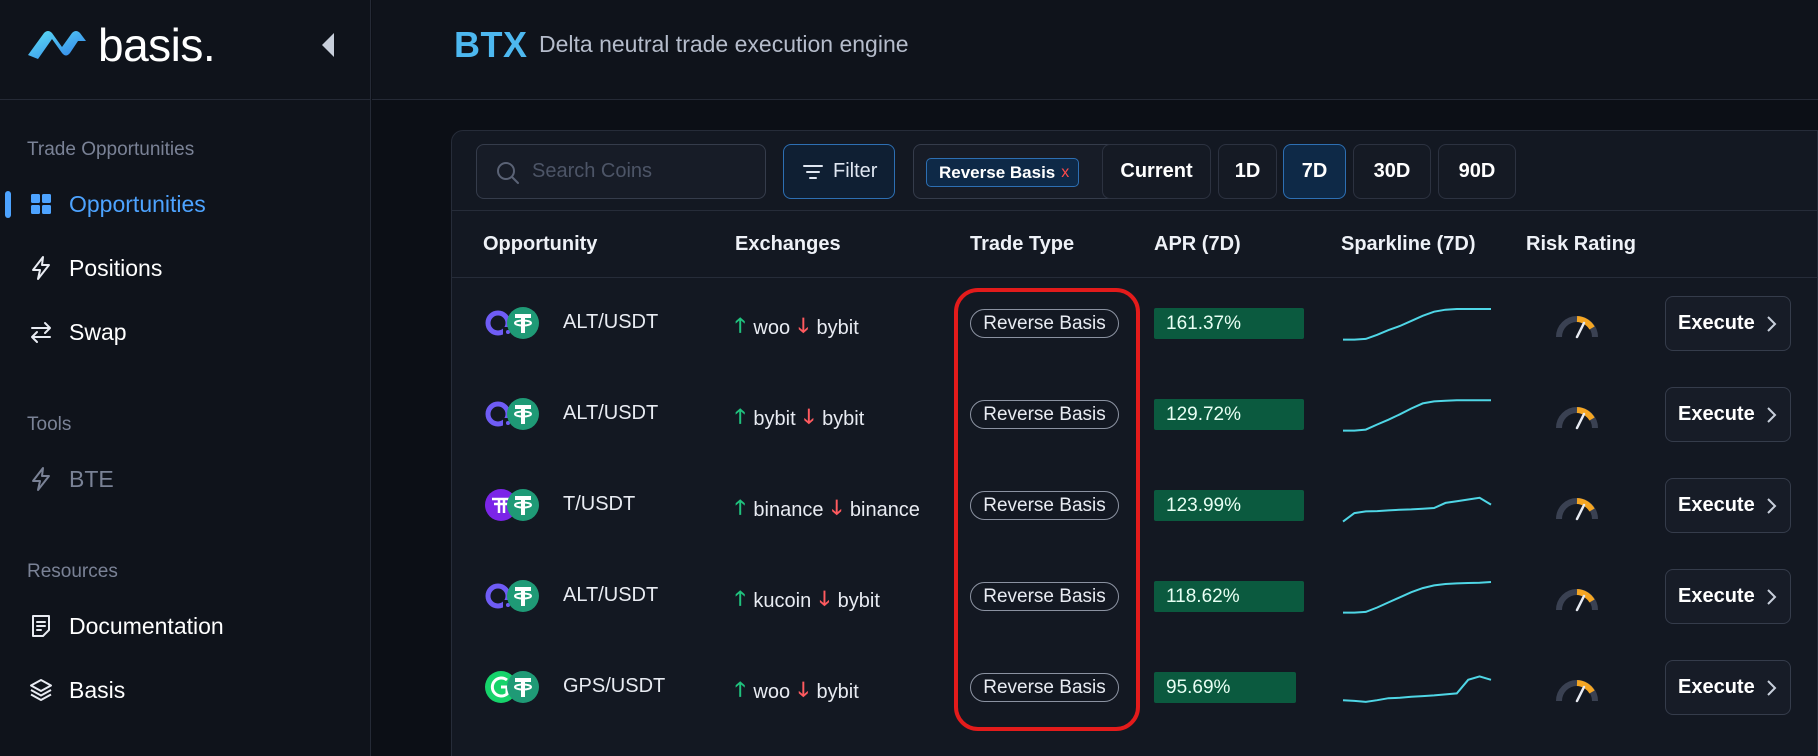  I want to click on period-30d-button: 30D, so click(1392, 171).